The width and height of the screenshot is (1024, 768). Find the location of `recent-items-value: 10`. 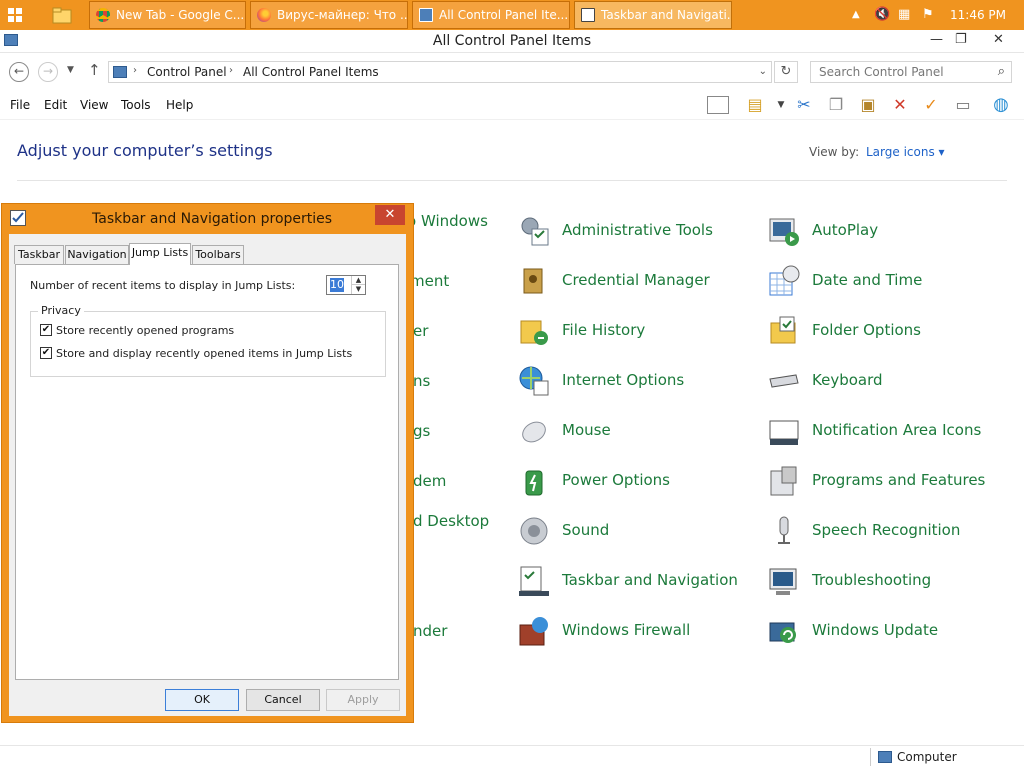

recent-items-value: 10 is located at coordinates (337, 285).